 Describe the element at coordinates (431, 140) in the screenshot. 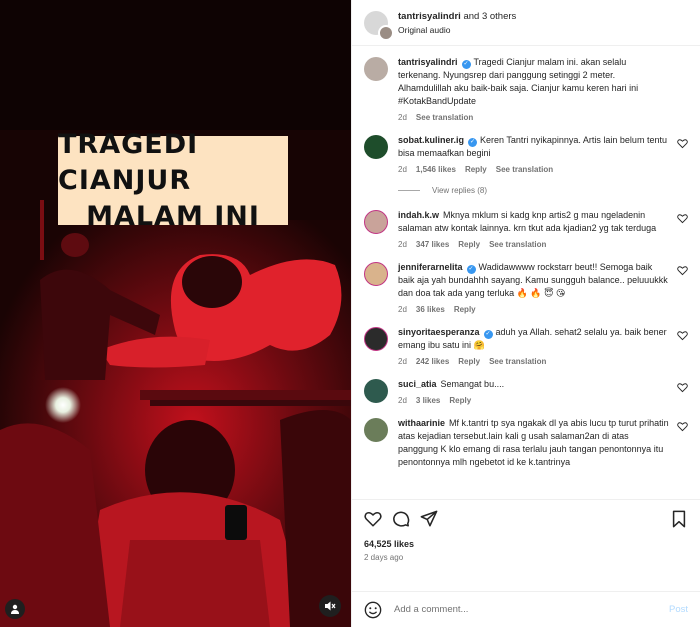

I see `comment-username: sobat.kuliner.ig` at that location.